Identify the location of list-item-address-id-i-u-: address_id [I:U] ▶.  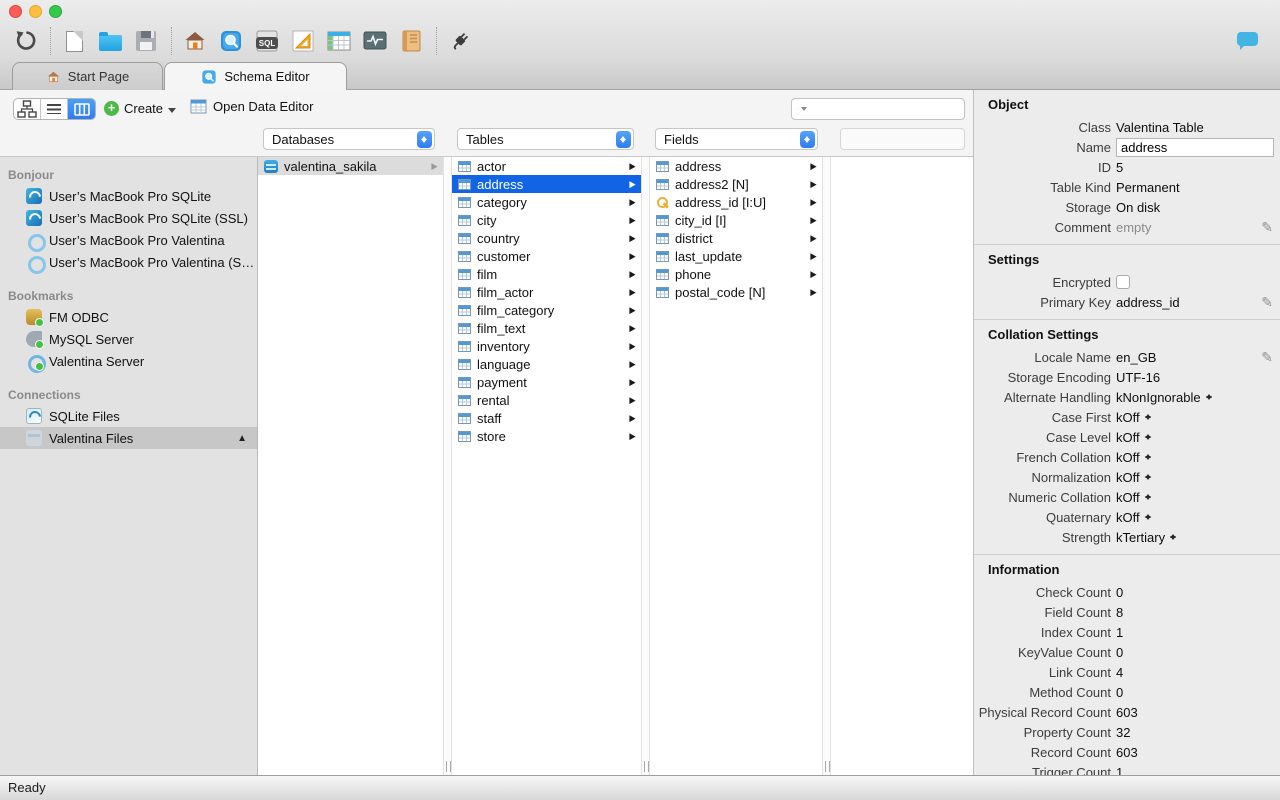
(736, 202).